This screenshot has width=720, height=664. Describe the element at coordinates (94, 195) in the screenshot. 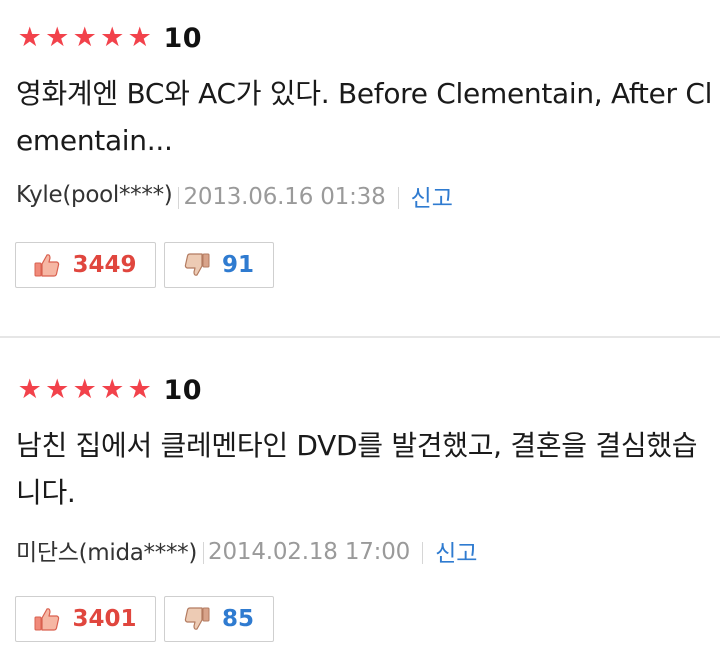

I see `author-name: Kyle(pool****)` at that location.